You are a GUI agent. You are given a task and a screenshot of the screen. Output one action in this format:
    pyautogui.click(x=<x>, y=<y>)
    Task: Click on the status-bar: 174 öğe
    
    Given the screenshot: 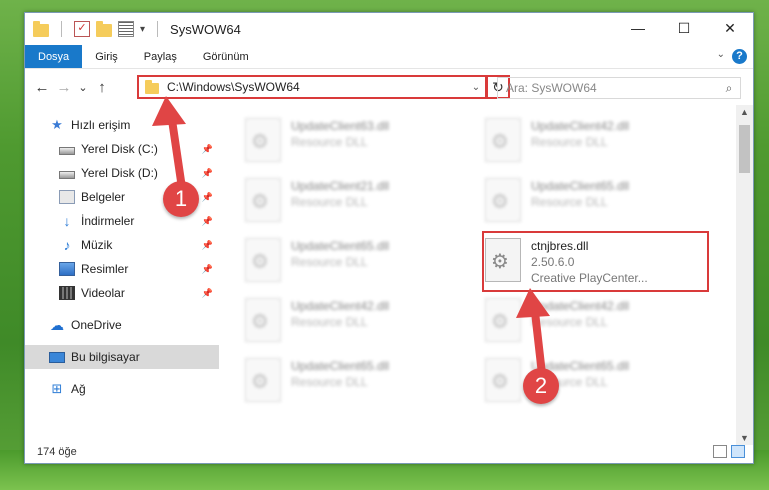 What is the action you would take?
    pyautogui.click(x=389, y=452)
    